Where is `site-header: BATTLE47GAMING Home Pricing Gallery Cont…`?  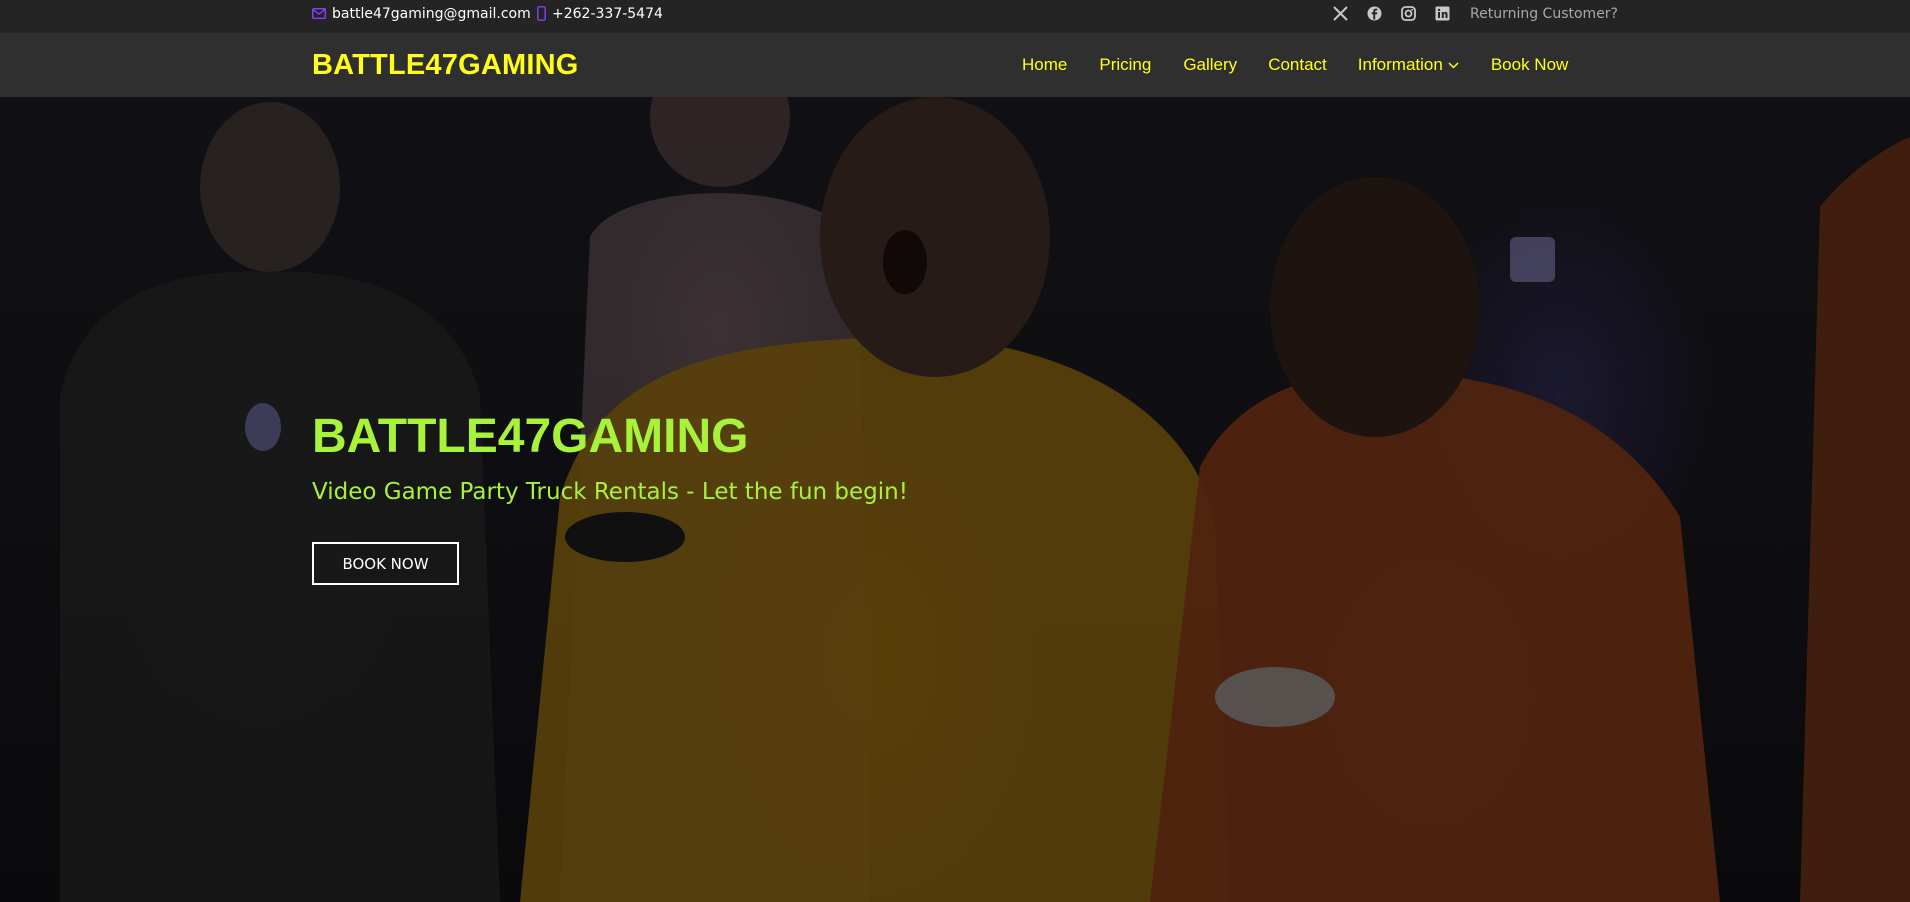 site-header: BATTLE47GAMING Home Pricing Gallery Cont… is located at coordinates (955, 65).